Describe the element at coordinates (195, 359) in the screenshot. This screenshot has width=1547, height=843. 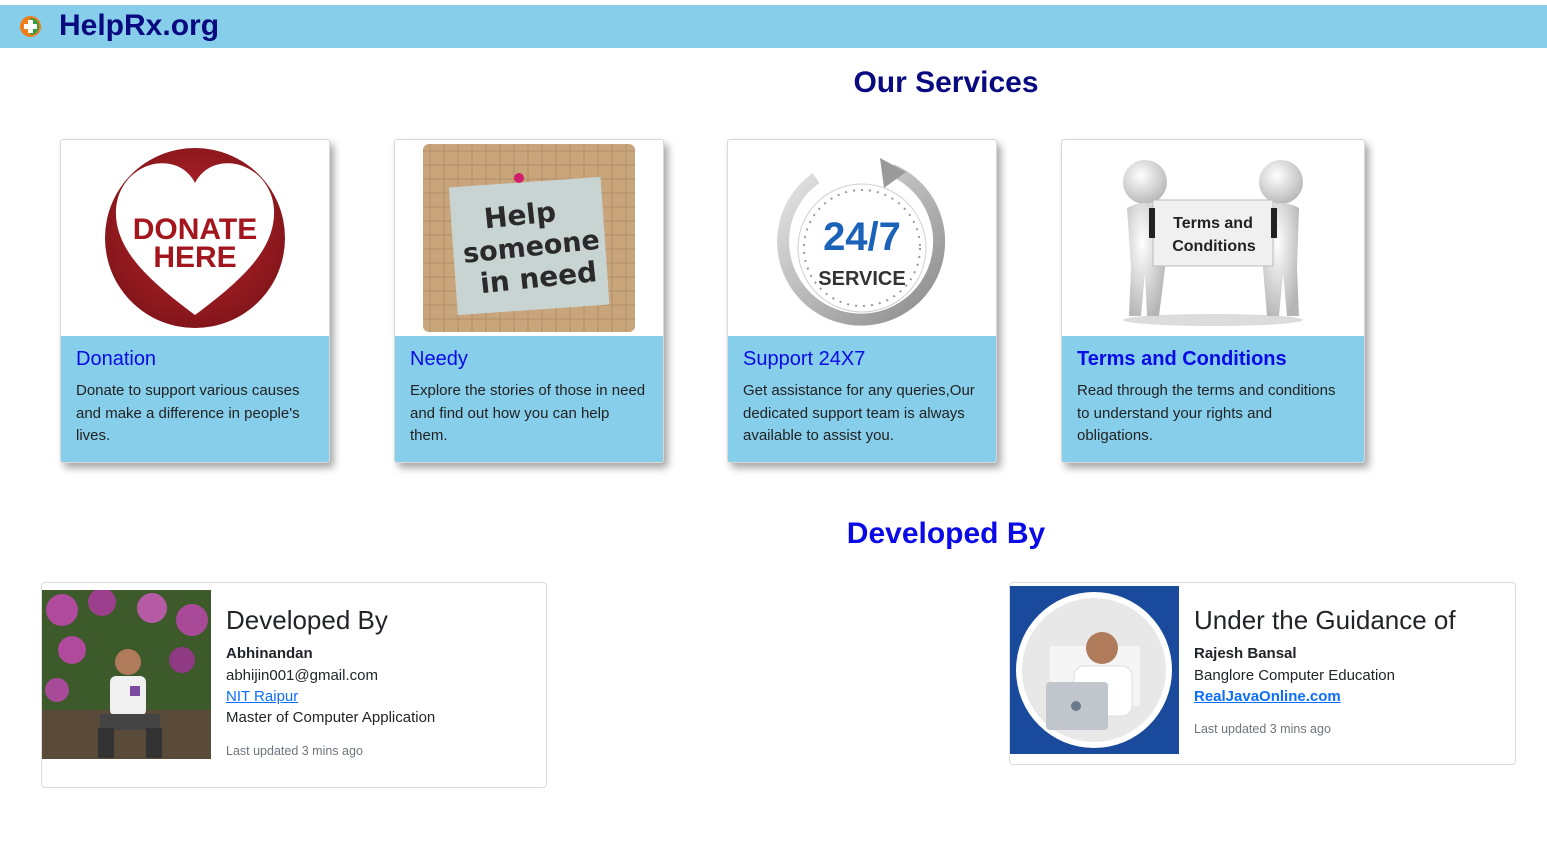
I see `card-title: Donation` at that location.